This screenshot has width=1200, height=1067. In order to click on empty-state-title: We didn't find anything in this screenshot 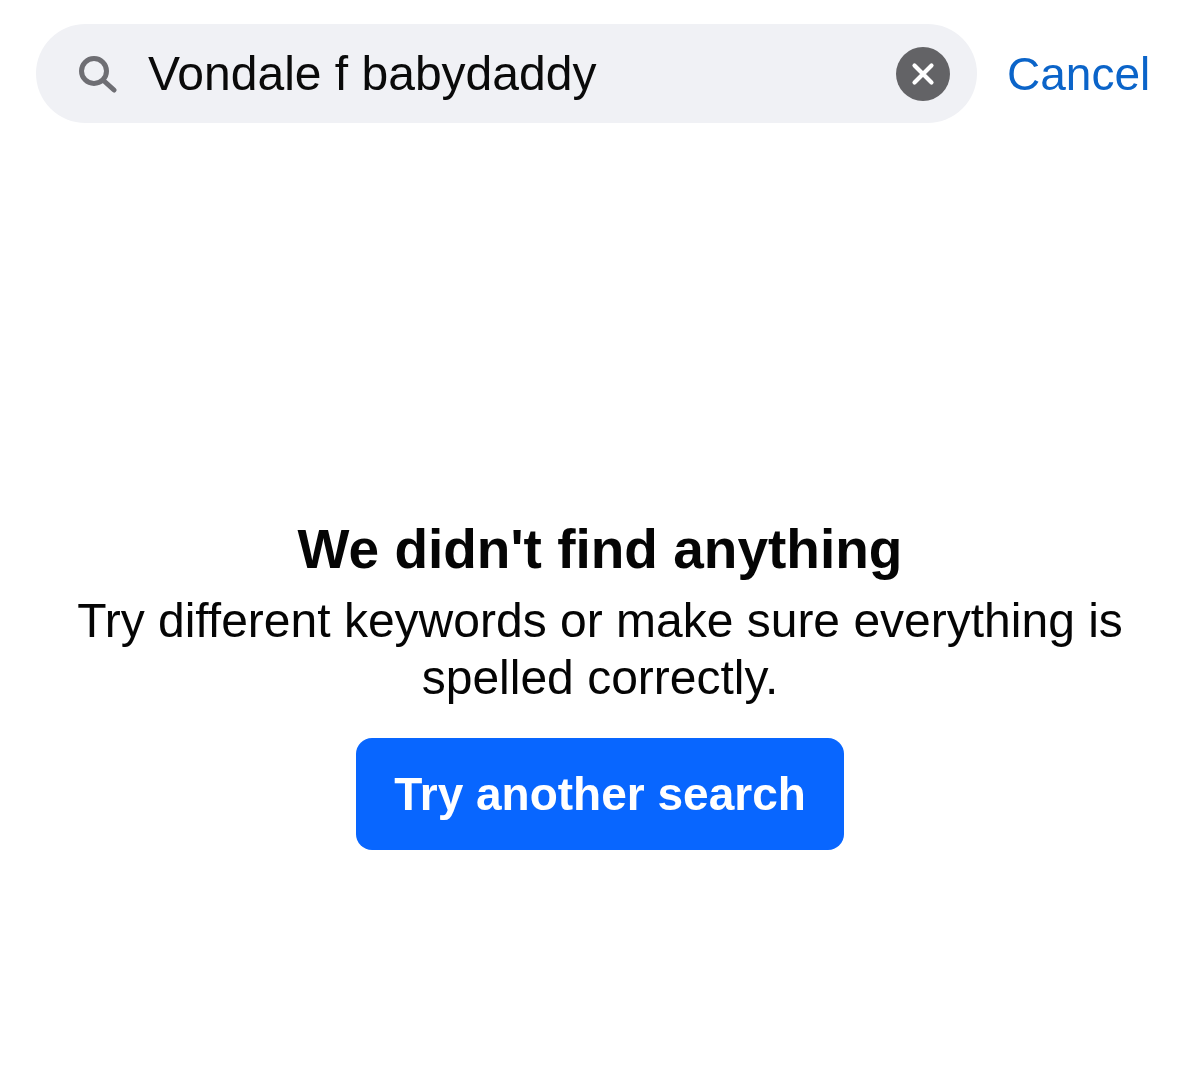, I will do `click(600, 549)`.